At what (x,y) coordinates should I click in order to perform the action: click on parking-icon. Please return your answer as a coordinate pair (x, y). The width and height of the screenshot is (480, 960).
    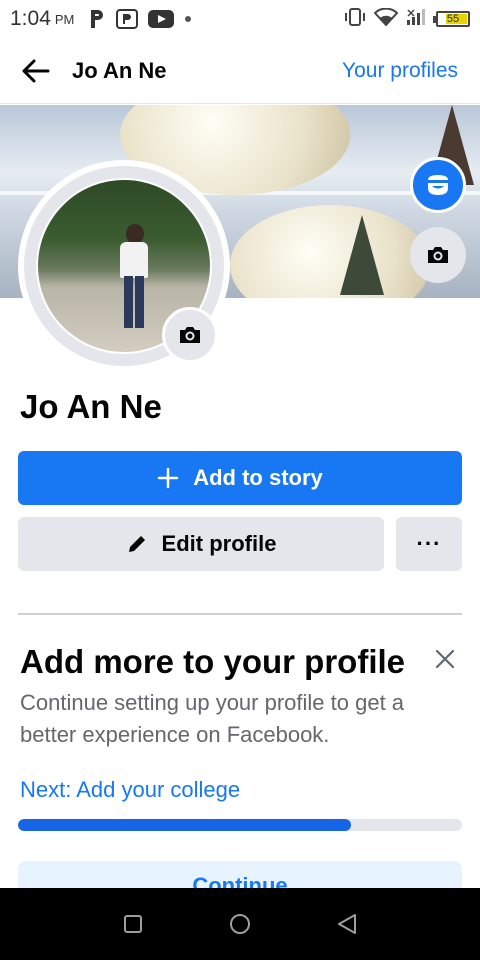
    Looking at the image, I should click on (127, 19).